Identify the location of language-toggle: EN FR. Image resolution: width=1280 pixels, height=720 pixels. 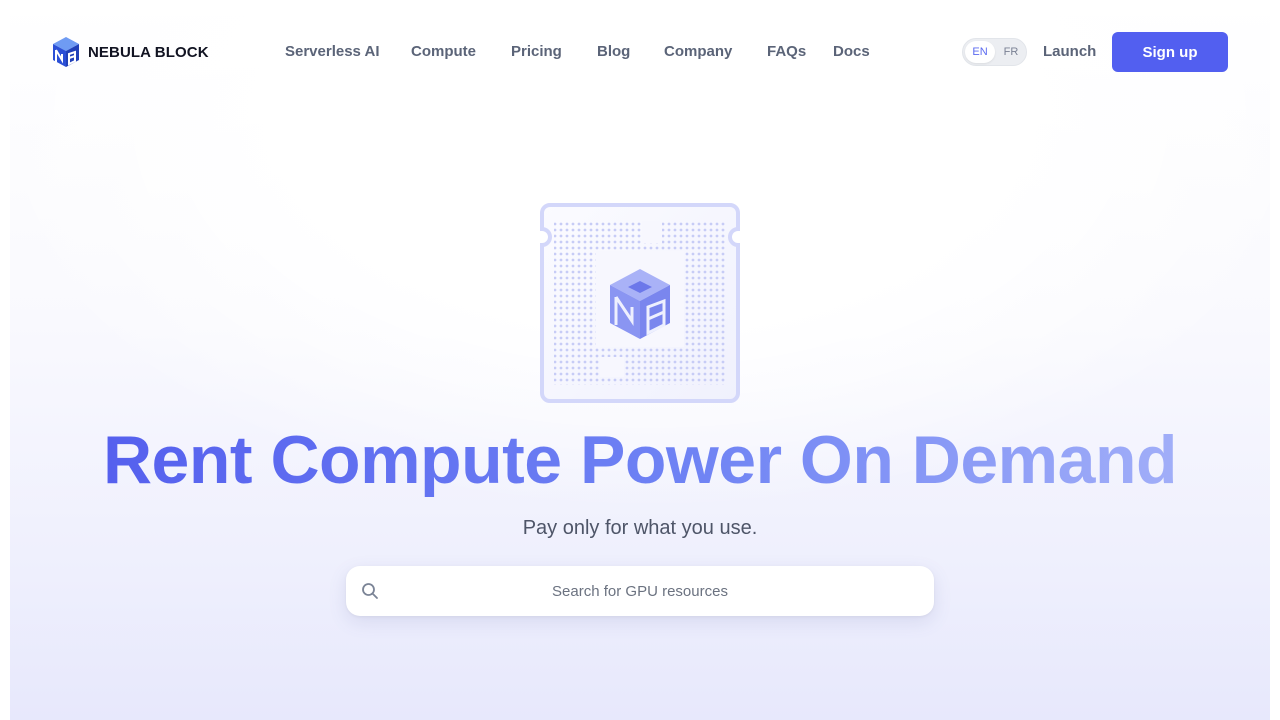
(994, 52).